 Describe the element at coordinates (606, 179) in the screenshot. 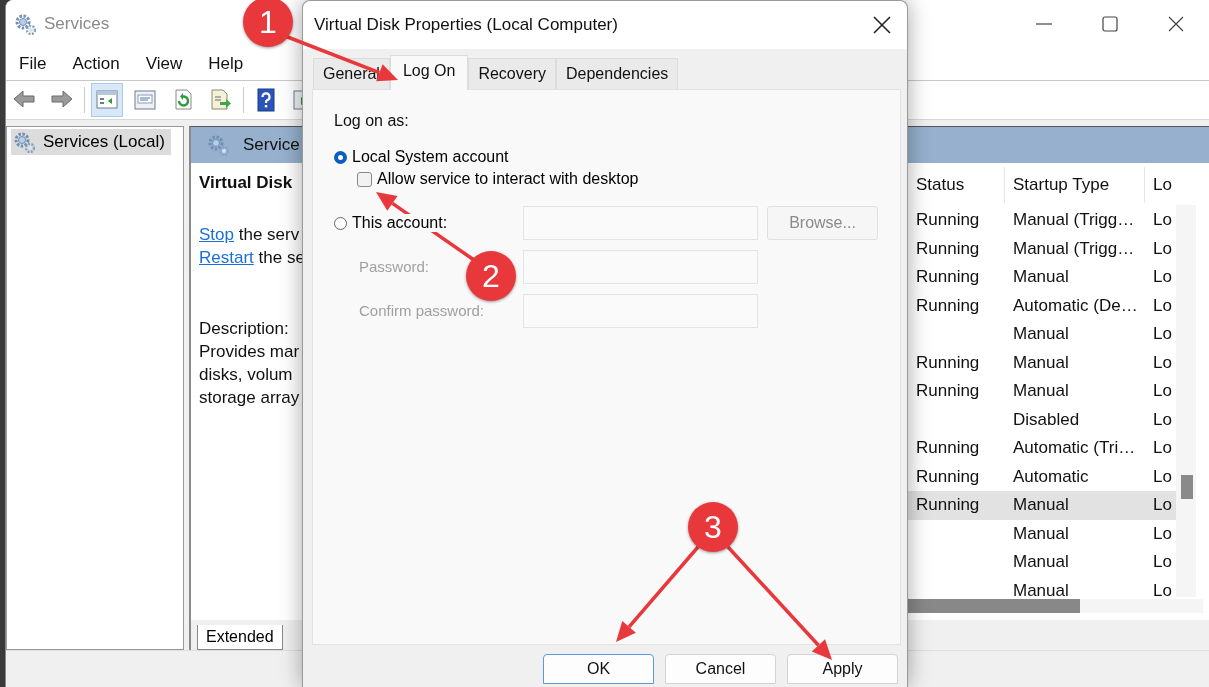

I see `checkbox-option: Allow service to interact with desktop` at that location.